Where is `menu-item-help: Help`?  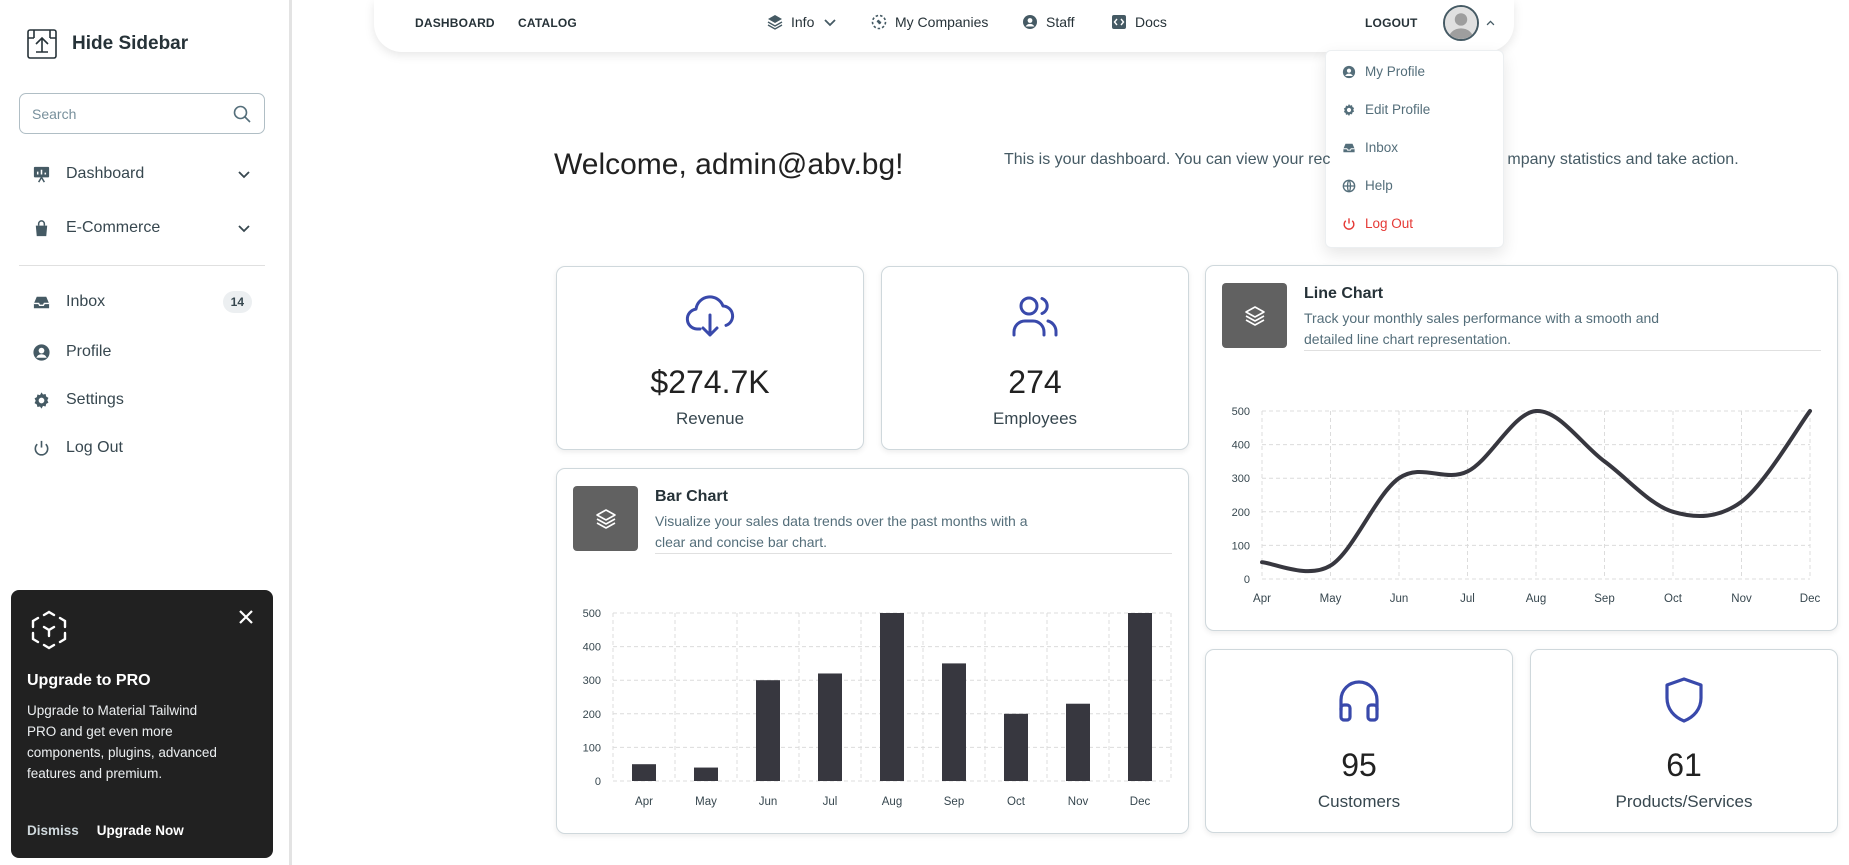
menu-item-help: Help is located at coordinates (1367, 185).